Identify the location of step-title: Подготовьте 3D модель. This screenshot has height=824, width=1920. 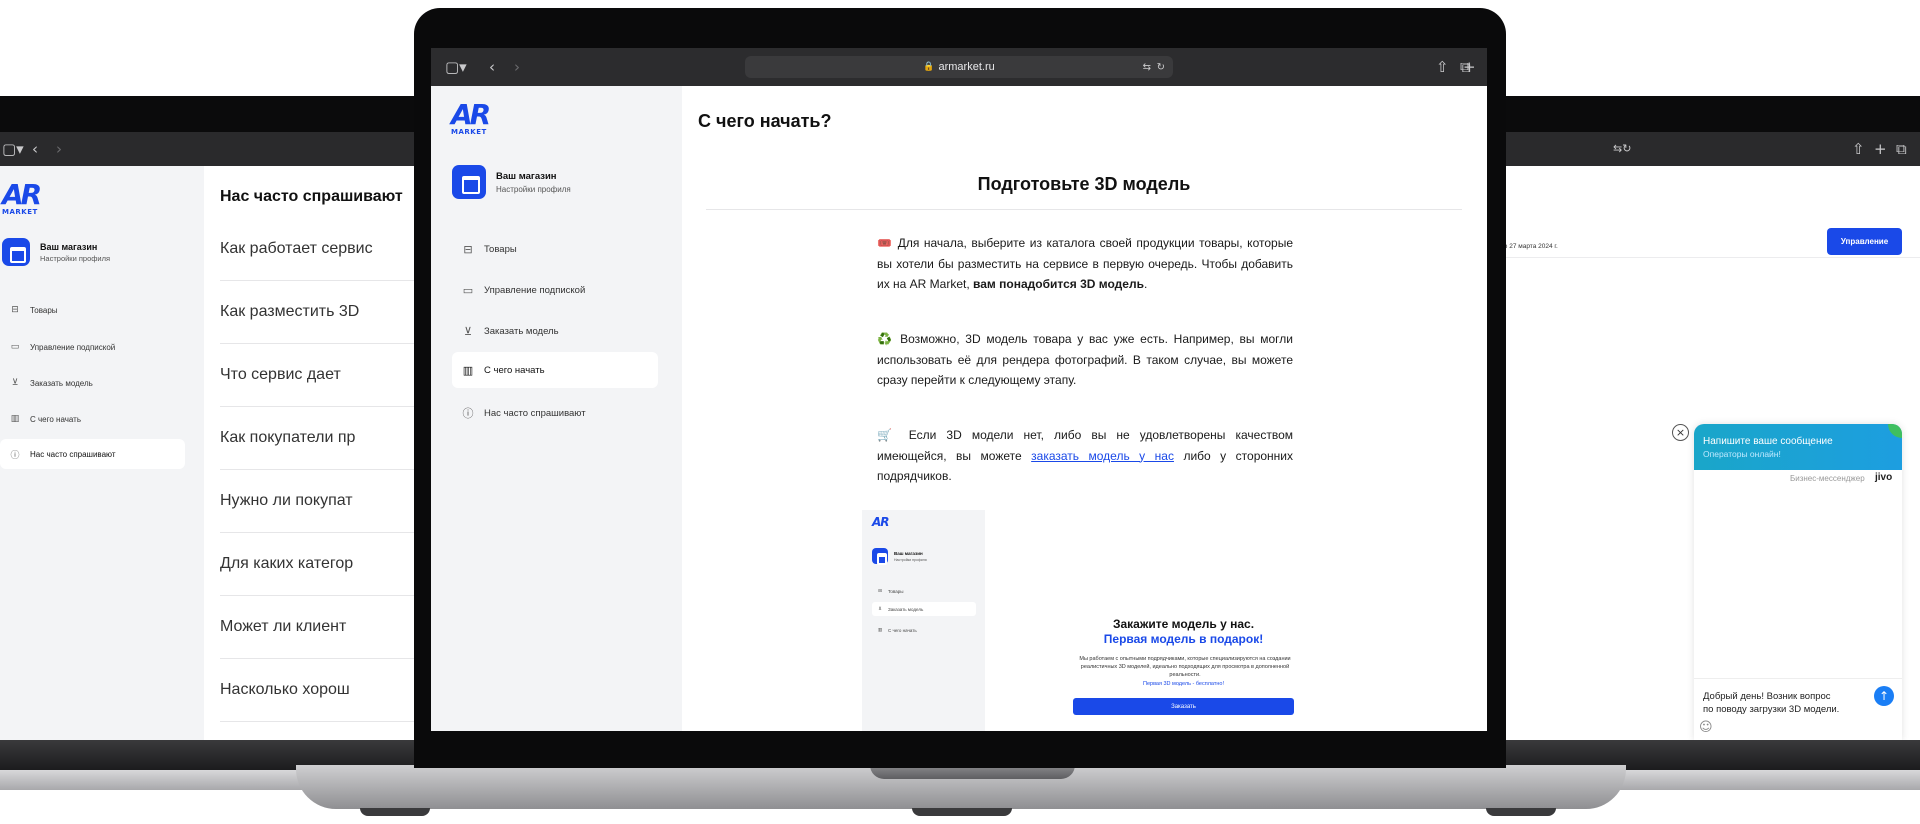
(1084, 184).